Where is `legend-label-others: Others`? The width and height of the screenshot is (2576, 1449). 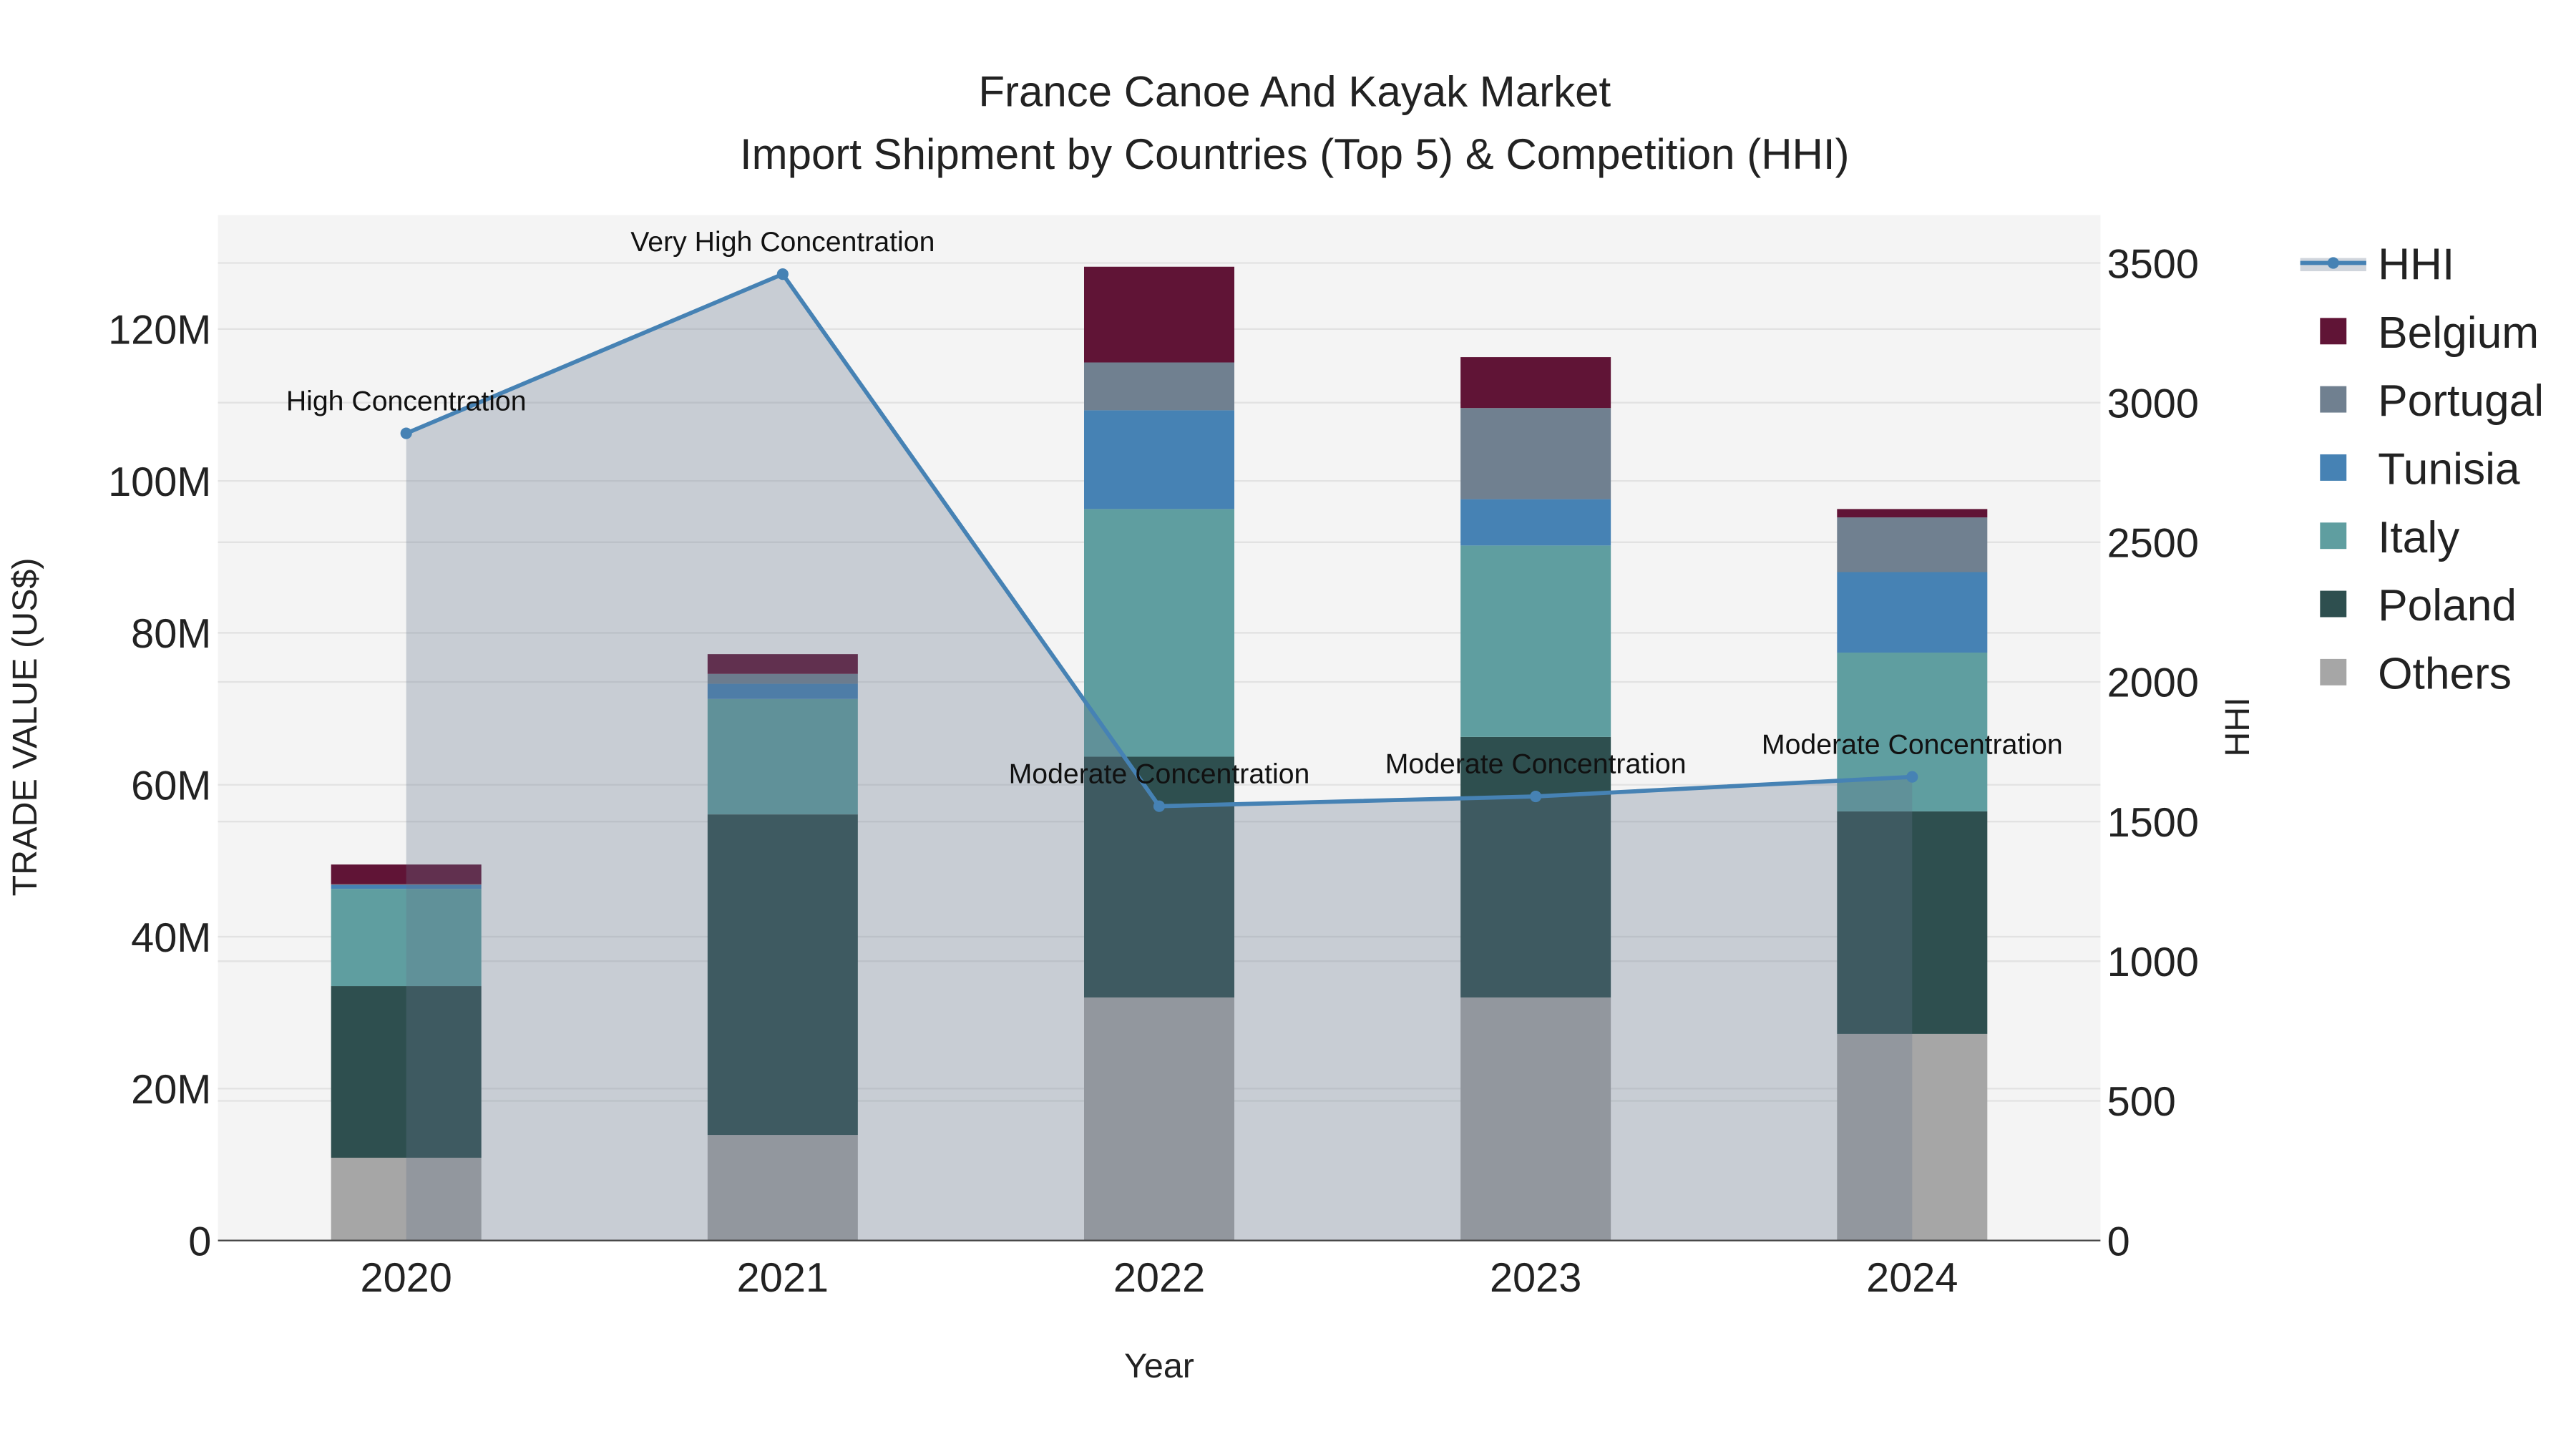 legend-label-others: Others is located at coordinates (2445, 673).